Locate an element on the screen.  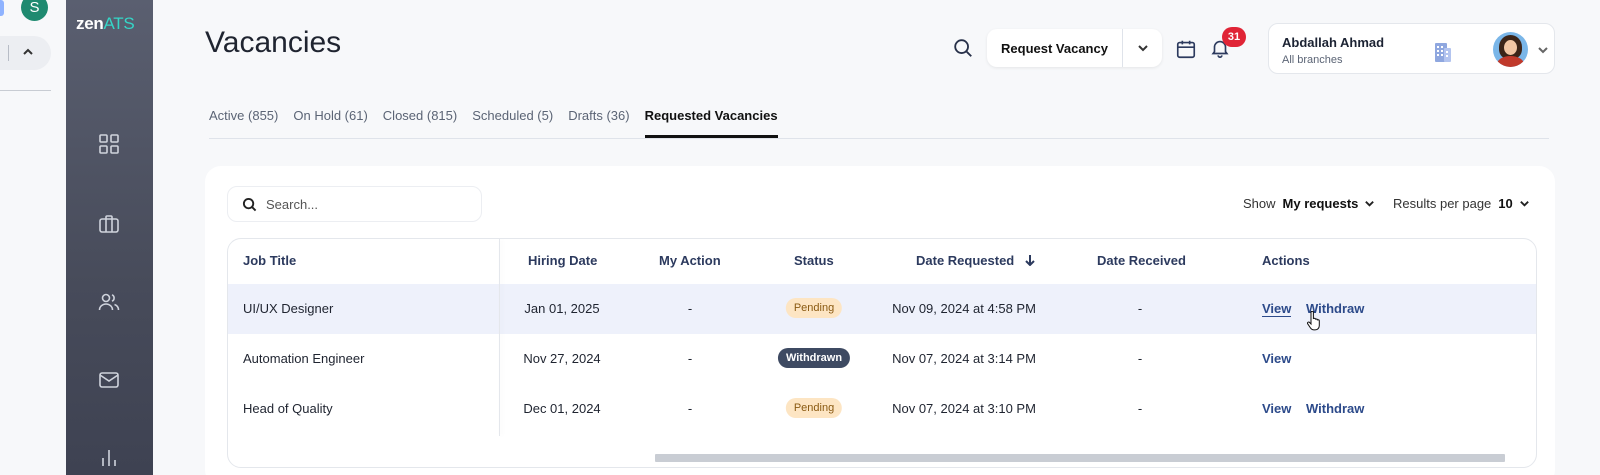
col-header-date-requested: Date Requested is located at coordinates (976, 260).